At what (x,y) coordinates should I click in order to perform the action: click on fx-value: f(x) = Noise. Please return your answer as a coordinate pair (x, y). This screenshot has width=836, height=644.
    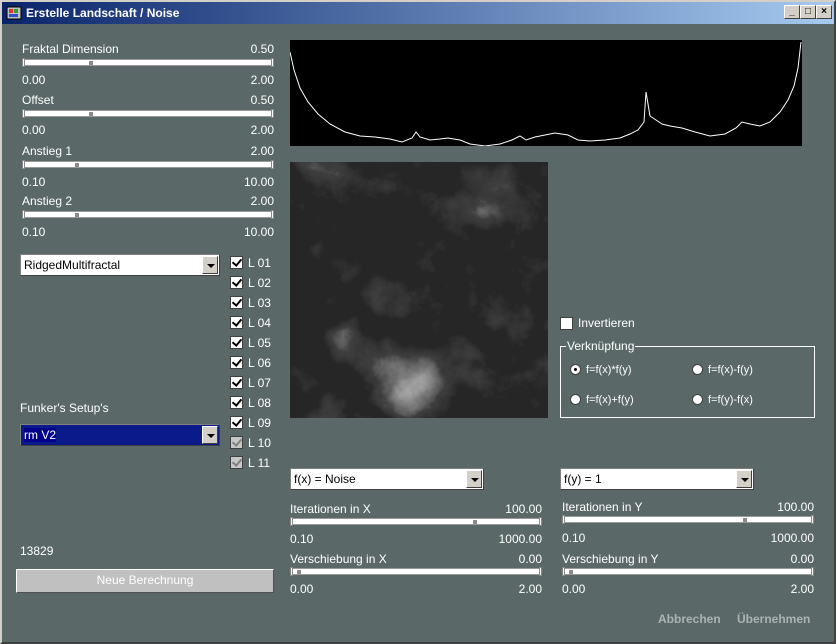
    Looking at the image, I should click on (325, 479).